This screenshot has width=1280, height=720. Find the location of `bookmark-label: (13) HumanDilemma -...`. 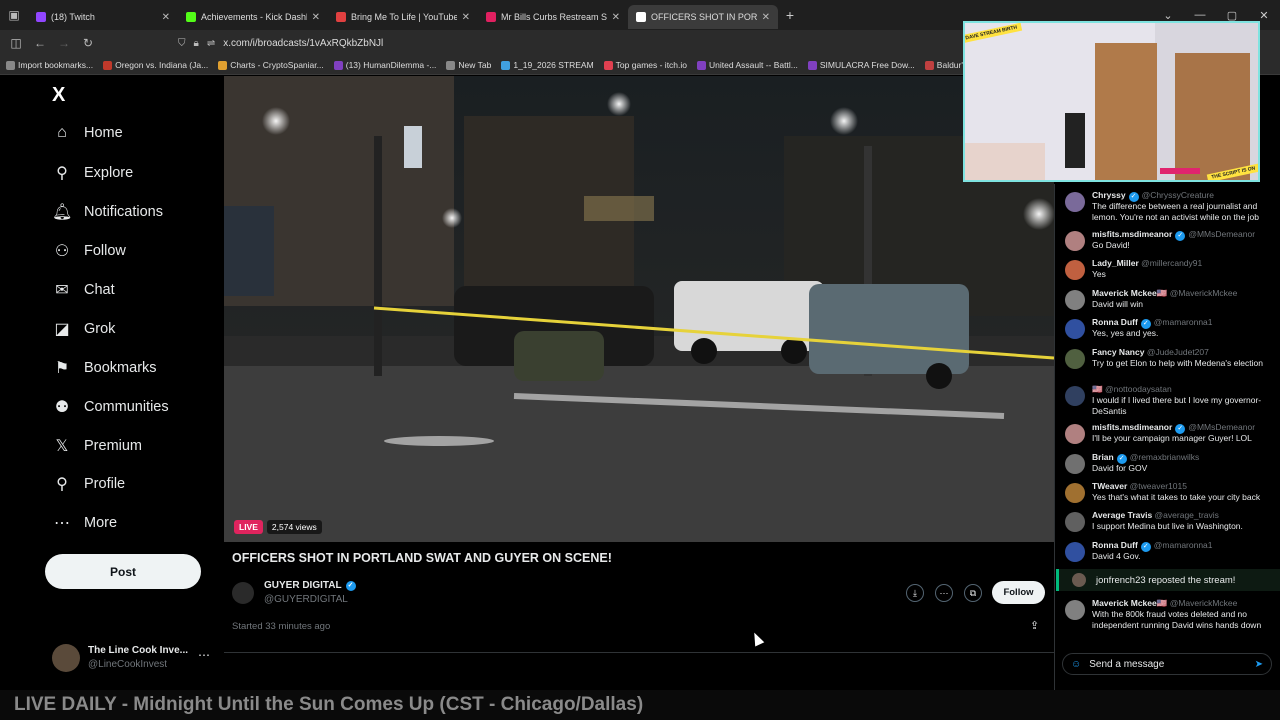

bookmark-label: (13) HumanDilemma -... is located at coordinates (391, 65).